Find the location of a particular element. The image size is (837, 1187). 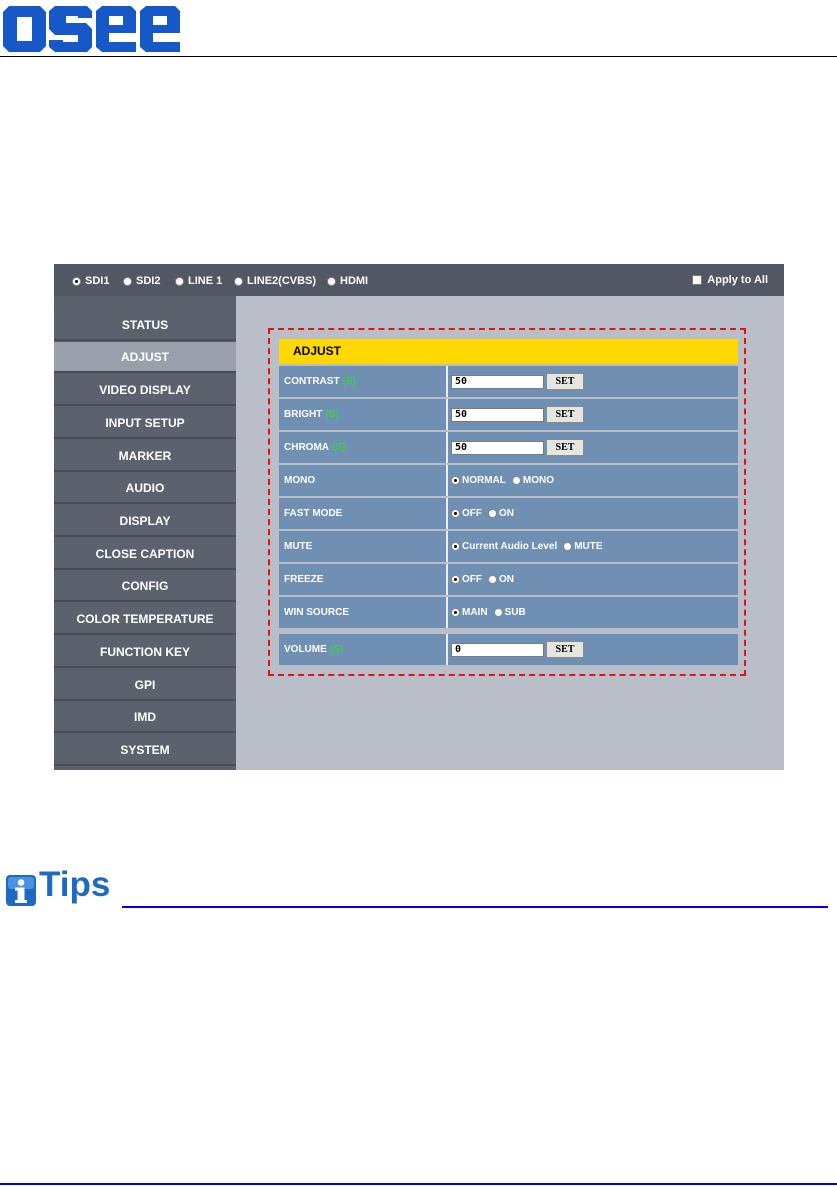

win-source-label: WIN SOURCE is located at coordinates (316, 612).